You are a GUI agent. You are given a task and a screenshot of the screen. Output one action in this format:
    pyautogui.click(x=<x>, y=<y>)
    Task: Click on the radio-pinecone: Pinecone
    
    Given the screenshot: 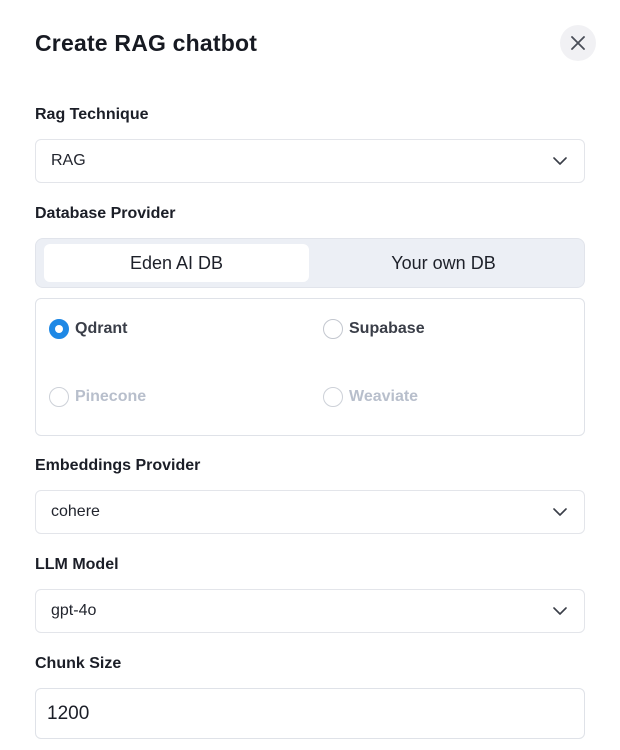 What is the action you would take?
    pyautogui.click(x=97, y=397)
    